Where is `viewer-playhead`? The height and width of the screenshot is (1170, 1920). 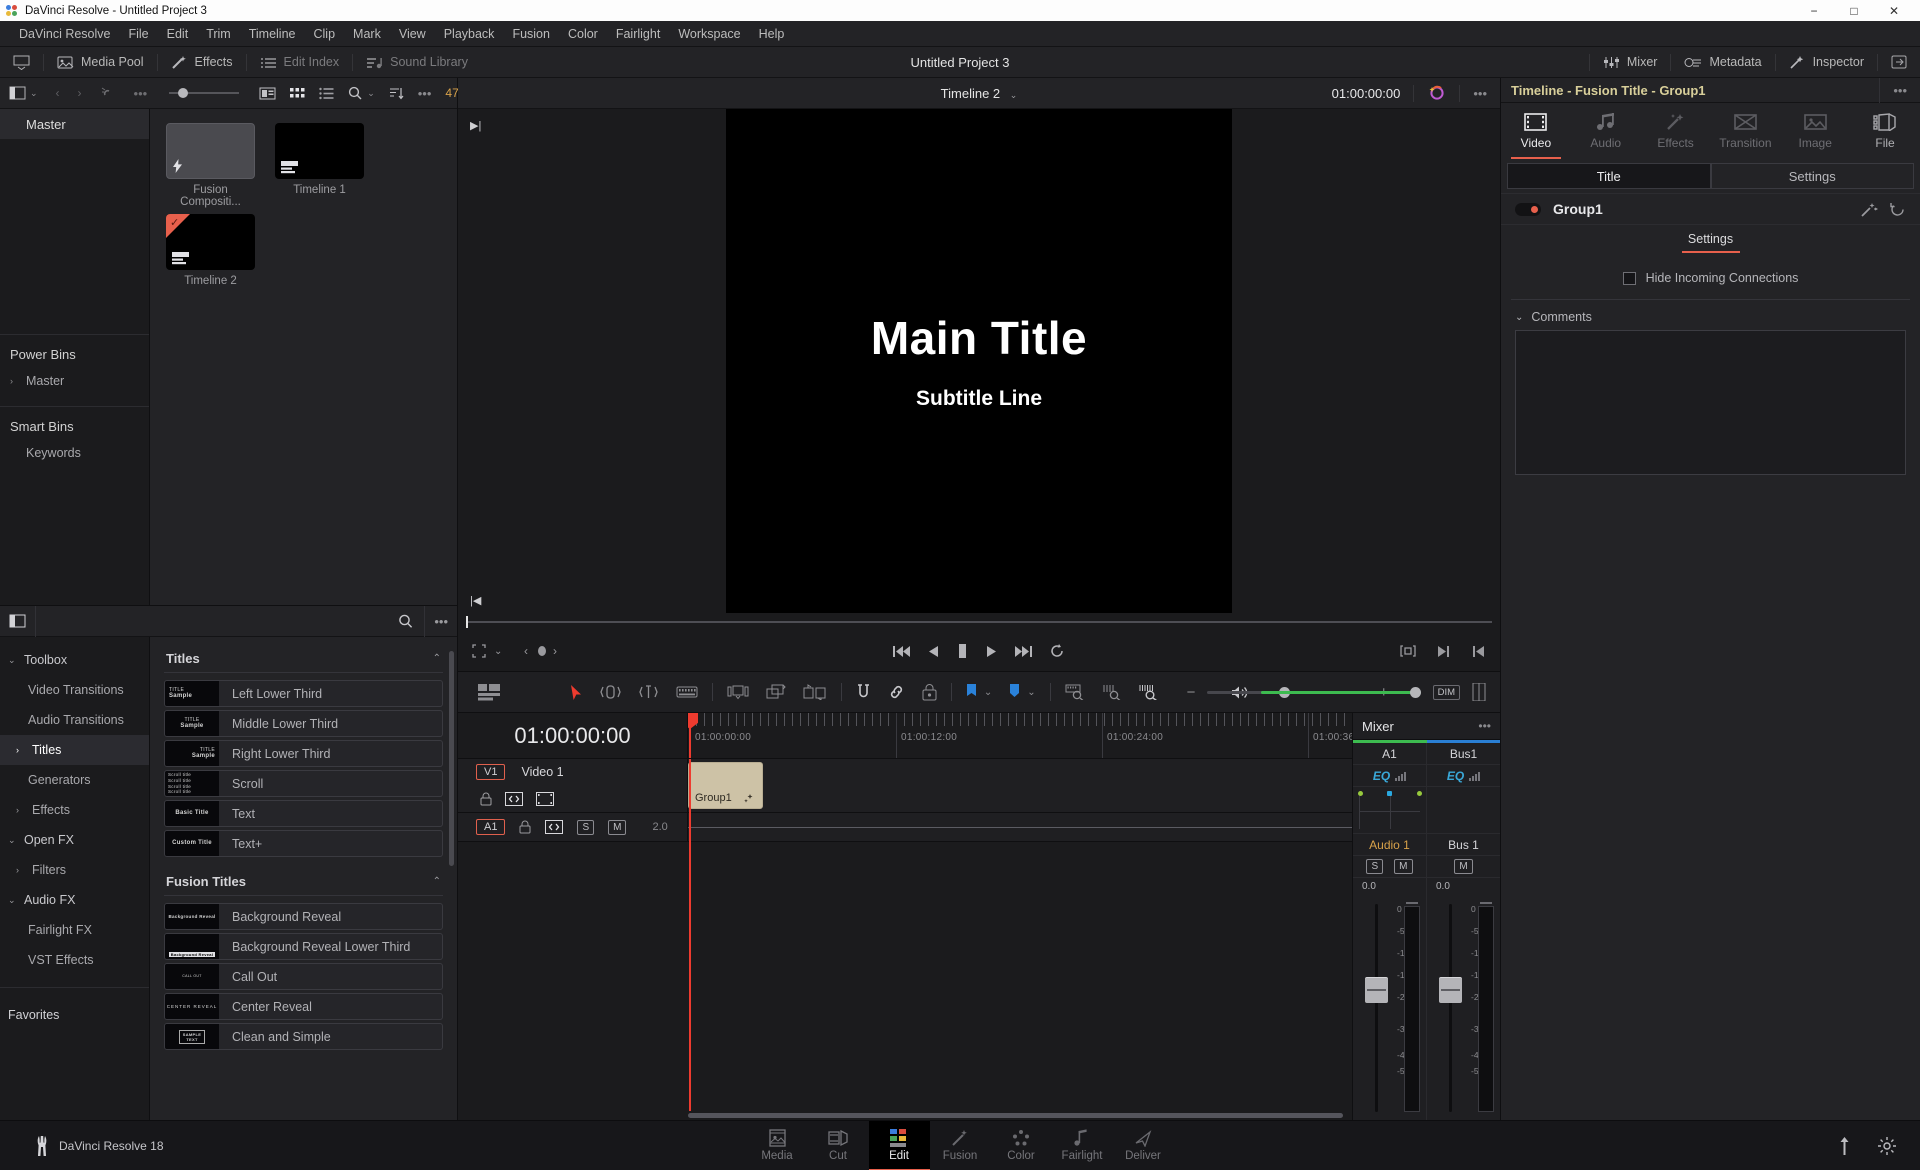
viewer-playhead is located at coordinates (467, 622).